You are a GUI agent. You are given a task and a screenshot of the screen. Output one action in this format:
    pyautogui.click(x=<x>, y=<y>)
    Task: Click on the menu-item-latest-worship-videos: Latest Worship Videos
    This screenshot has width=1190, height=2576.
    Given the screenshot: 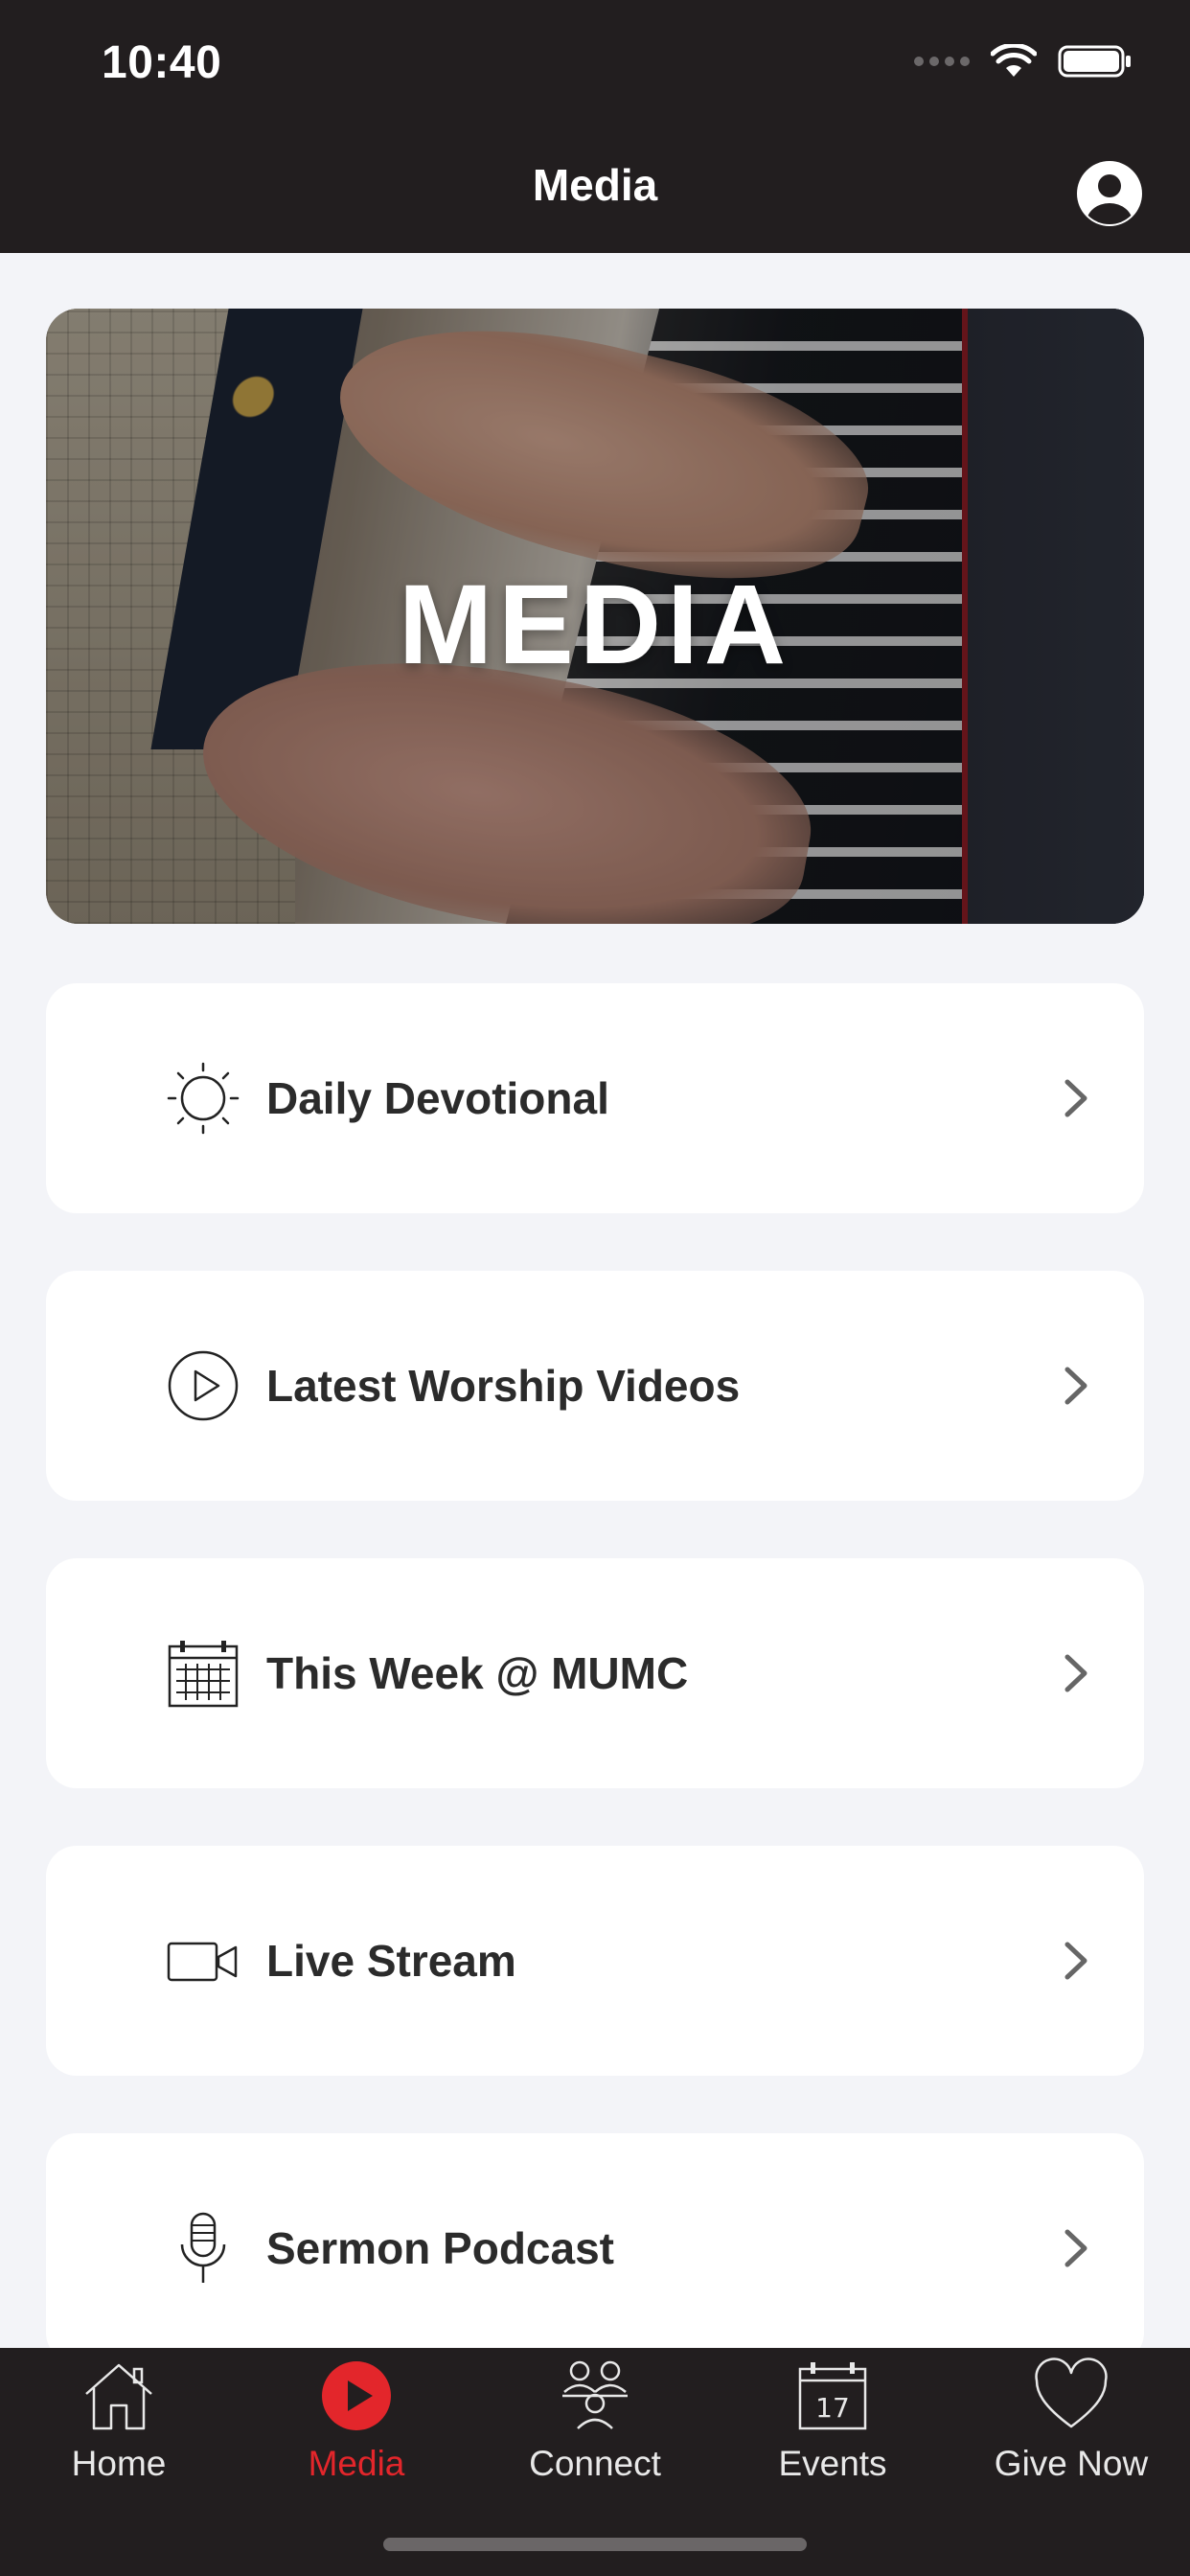 What is the action you would take?
    pyautogui.click(x=595, y=1386)
    